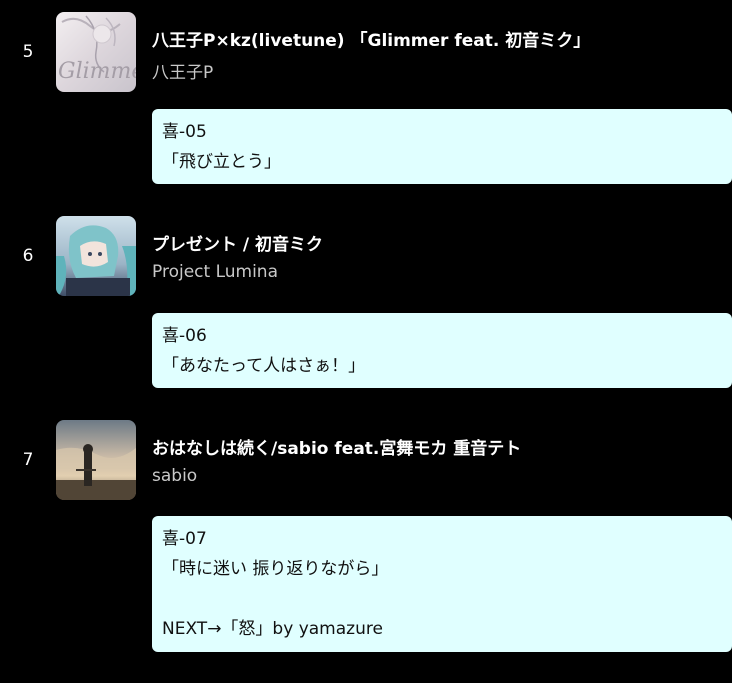  Describe the element at coordinates (275, 569) in the screenshot. I see `comment-line: 「時に迷い 振り返りながら」` at that location.